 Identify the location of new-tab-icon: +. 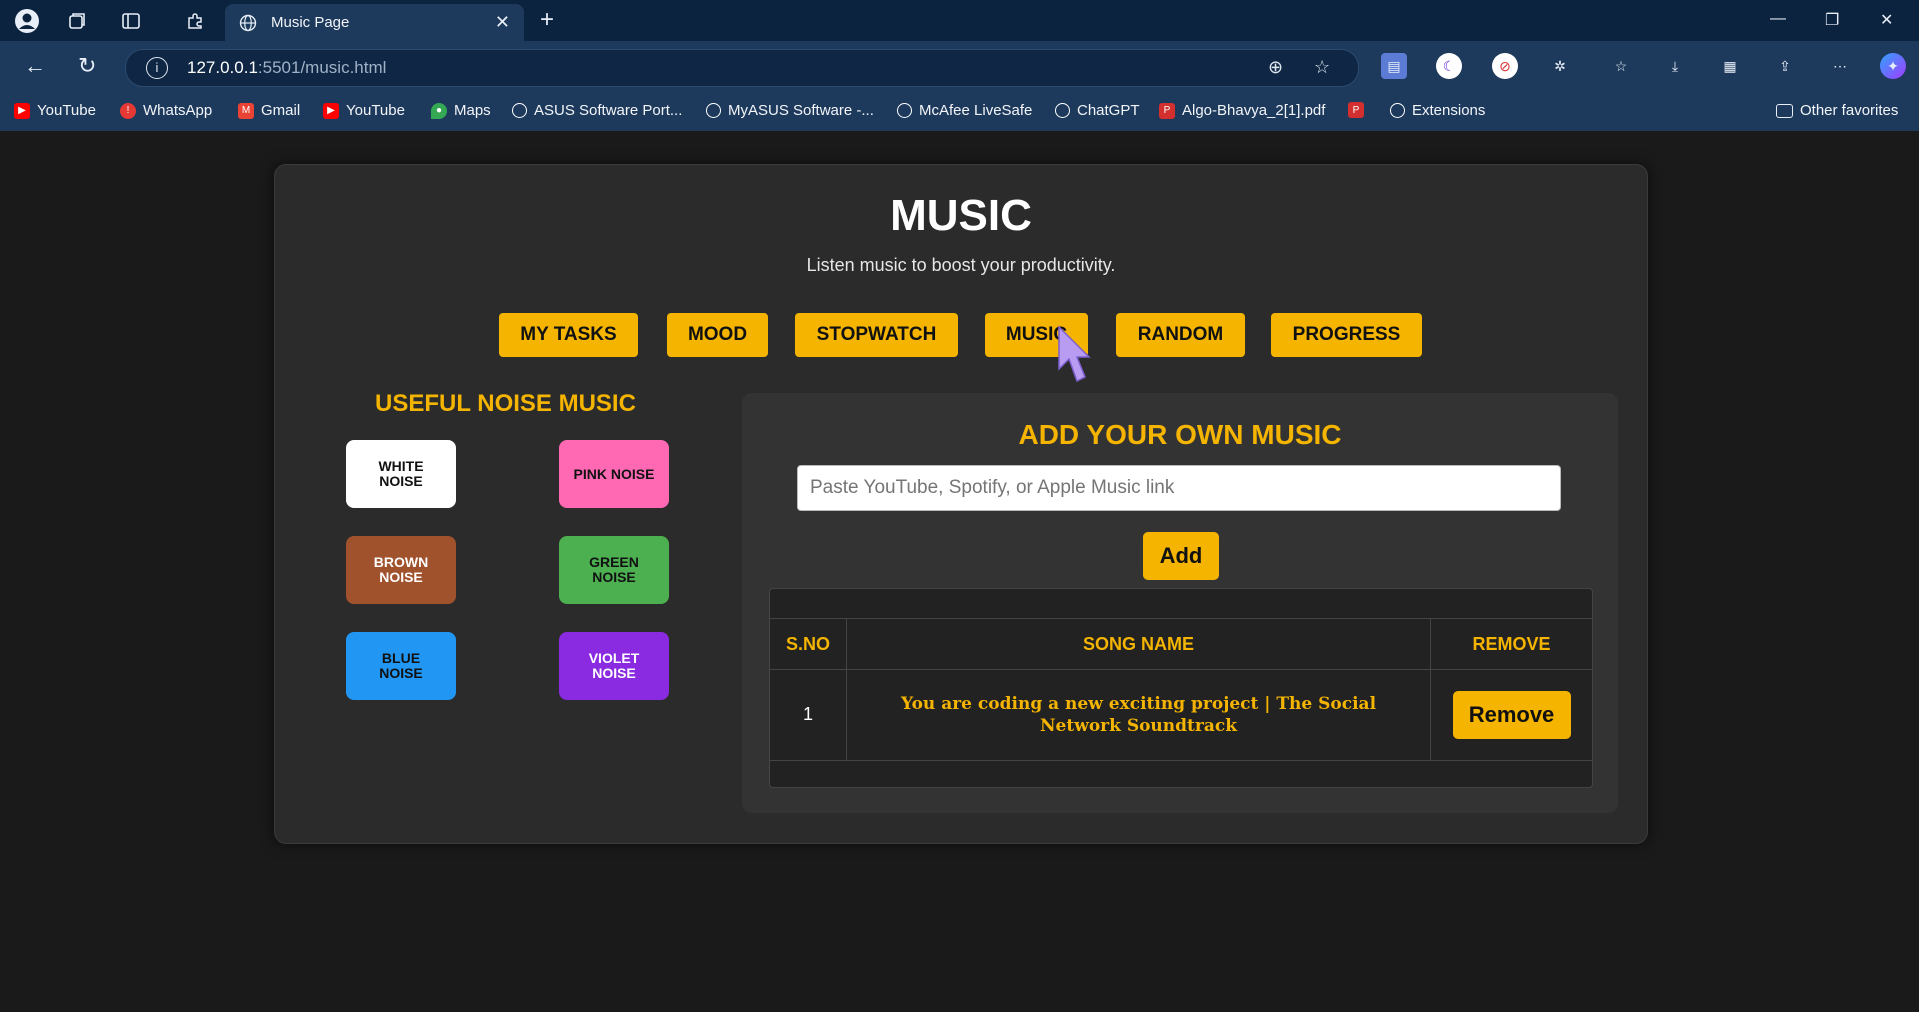
(547, 20).